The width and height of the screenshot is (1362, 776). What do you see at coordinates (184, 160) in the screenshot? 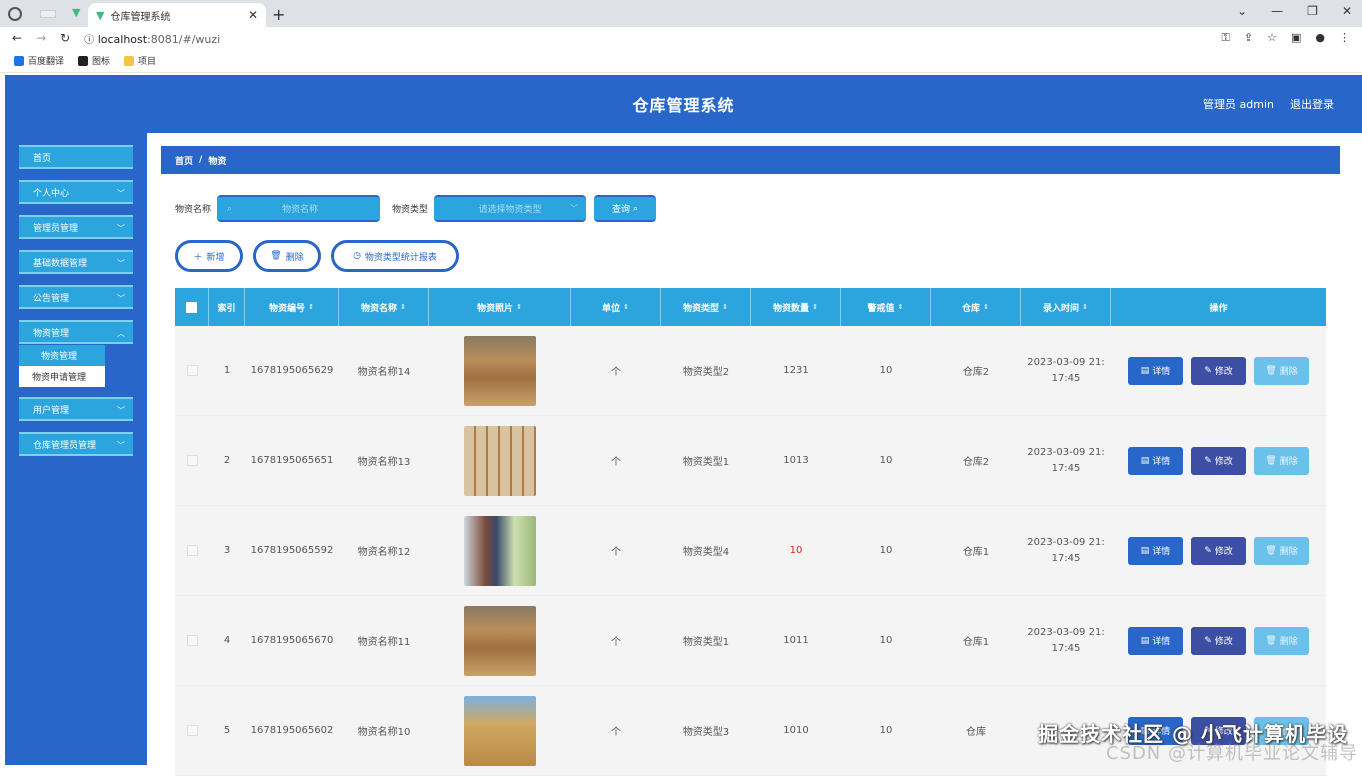
I see `breadcrumb-home: 首页` at bounding box center [184, 160].